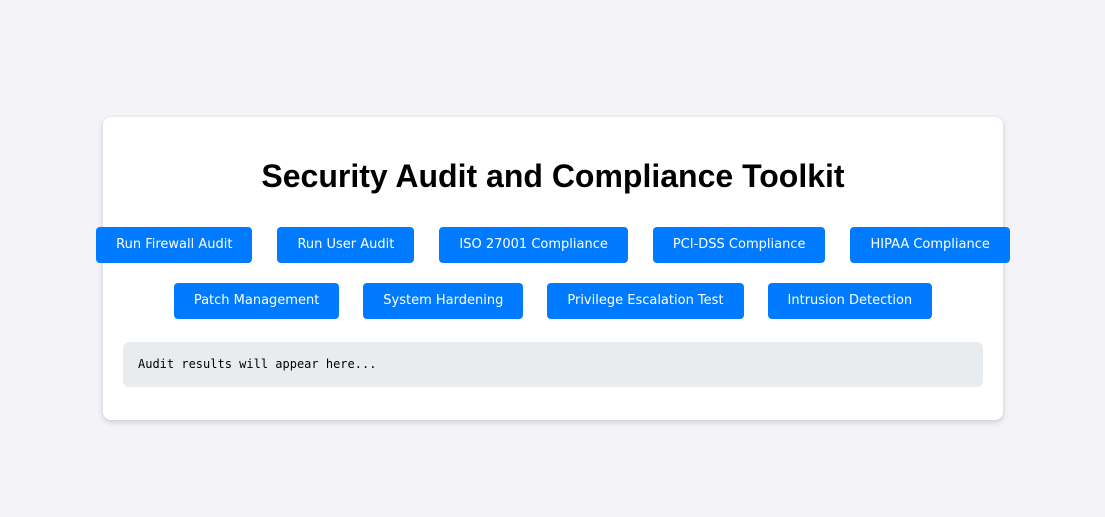  Describe the element at coordinates (850, 301) in the screenshot. I see `intrusion-detection-button: Intrusion Detection` at that location.